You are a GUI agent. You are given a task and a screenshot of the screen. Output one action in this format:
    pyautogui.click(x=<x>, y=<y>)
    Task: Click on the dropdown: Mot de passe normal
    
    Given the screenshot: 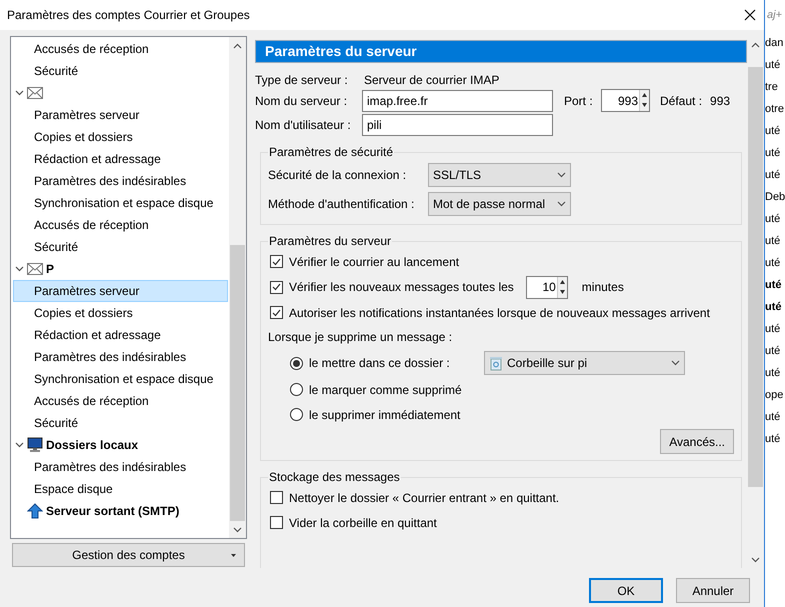 What is the action you would take?
    pyautogui.click(x=499, y=204)
    